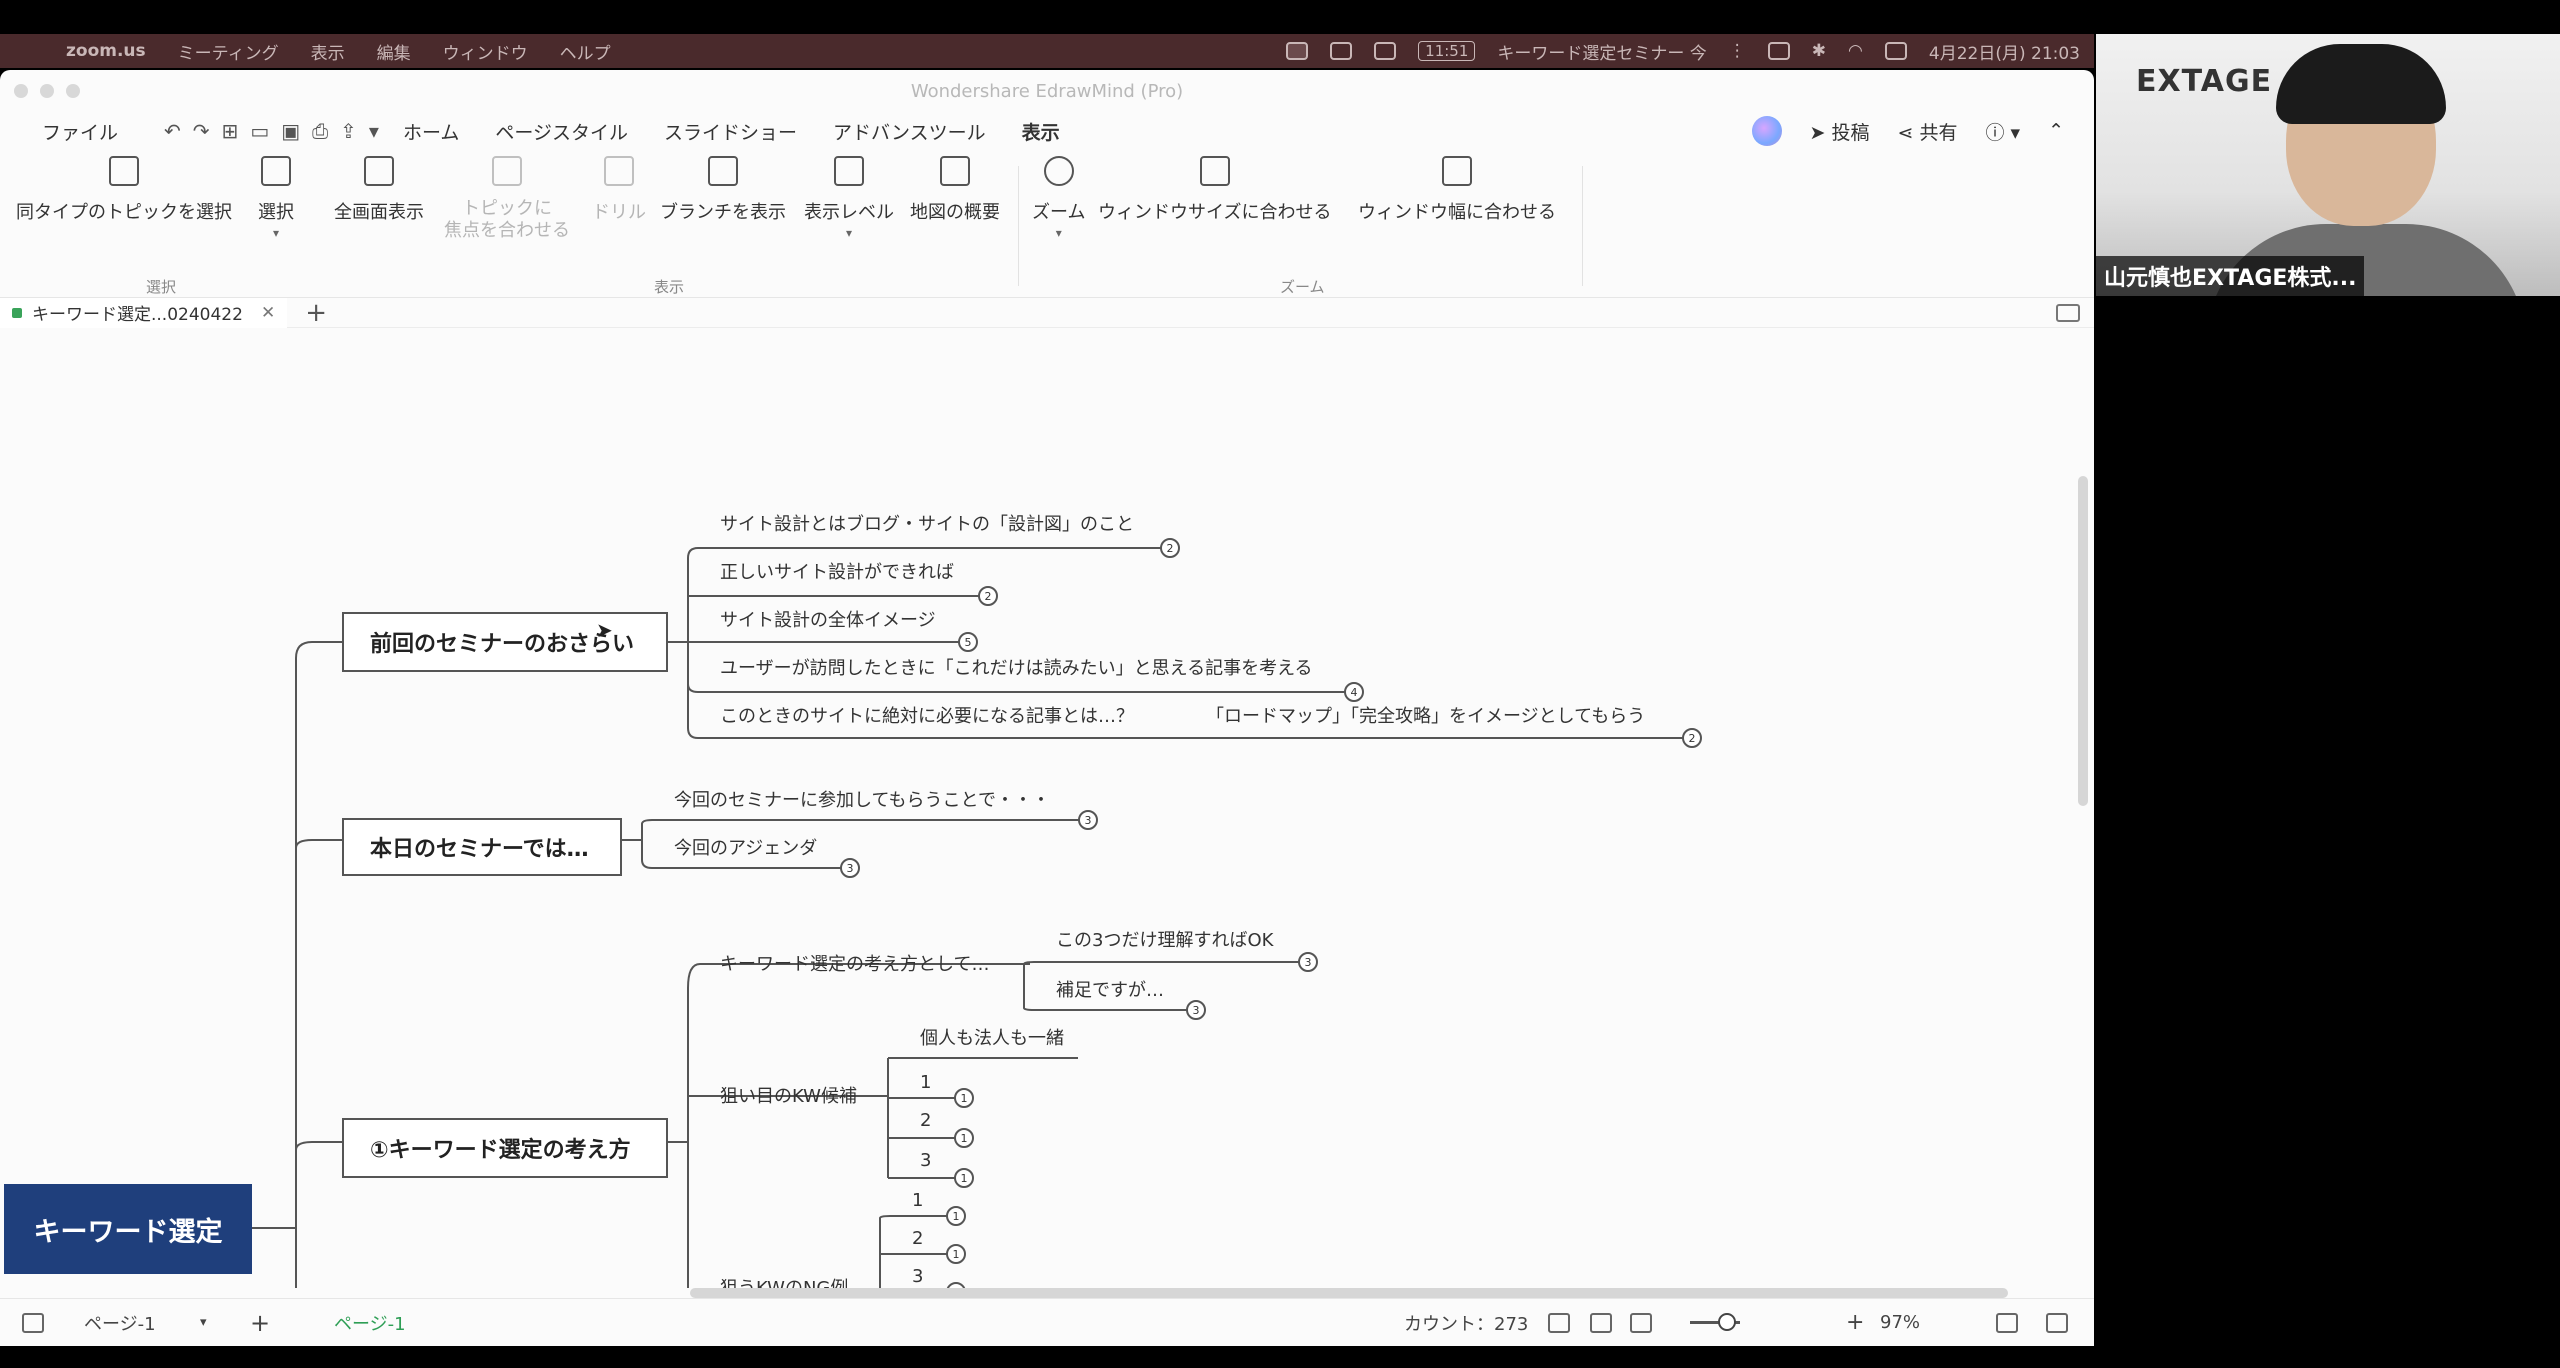  What do you see at coordinates (2007, 1323) in the screenshot?
I see `fullscreen-icon` at bounding box center [2007, 1323].